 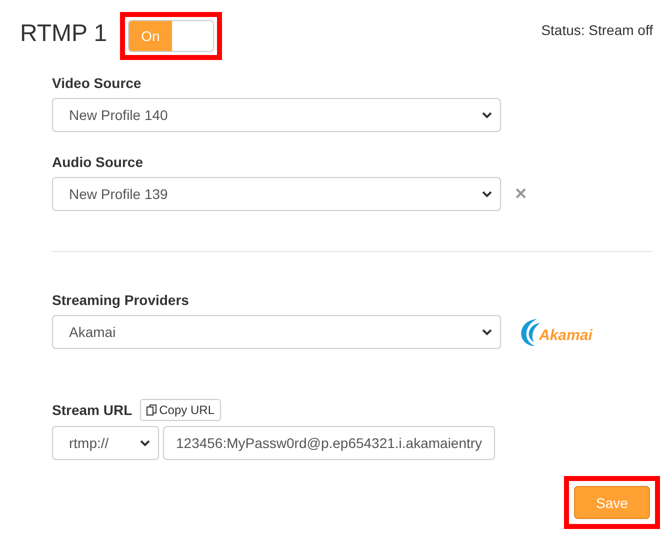 What do you see at coordinates (276, 115) in the screenshot?
I see `dropdown: New Profile 140` at bounding box center [276, 115].